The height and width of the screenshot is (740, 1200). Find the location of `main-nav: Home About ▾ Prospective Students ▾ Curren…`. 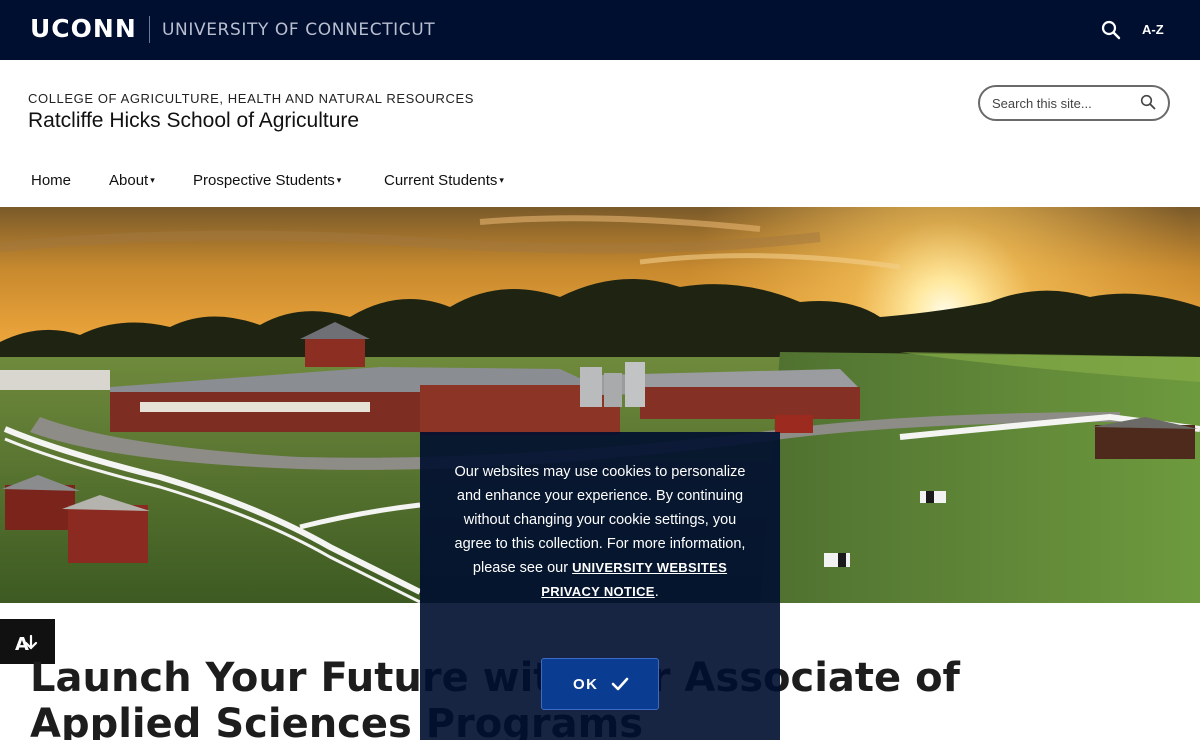

main-nav: Home About ▾ Prospective Students ▾ Curren… is located at coordinates (600, 182).